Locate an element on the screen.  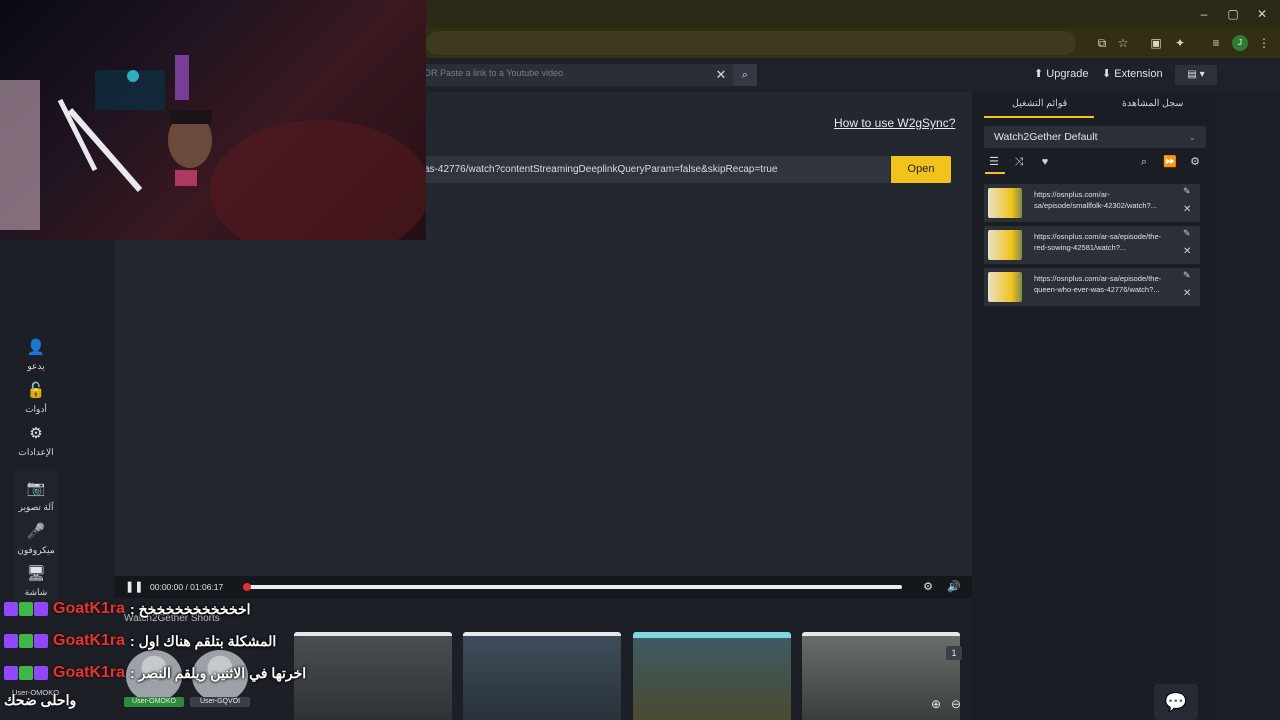
time-display: 00:00:00 / 01:06:17 is located at coordinates (187, 587).